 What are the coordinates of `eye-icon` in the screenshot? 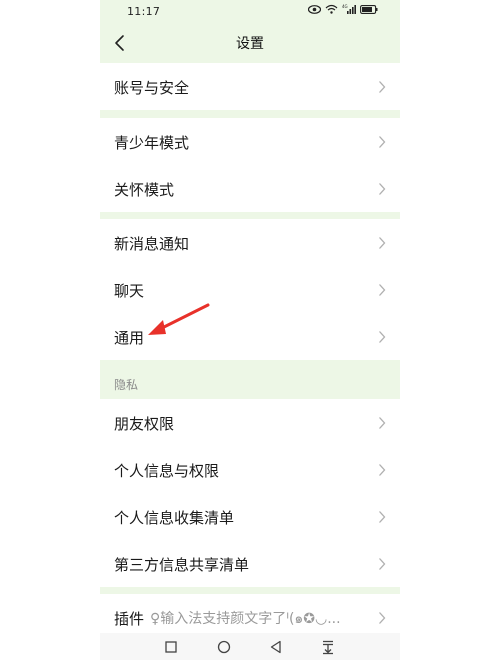 It's located at (314, 9).